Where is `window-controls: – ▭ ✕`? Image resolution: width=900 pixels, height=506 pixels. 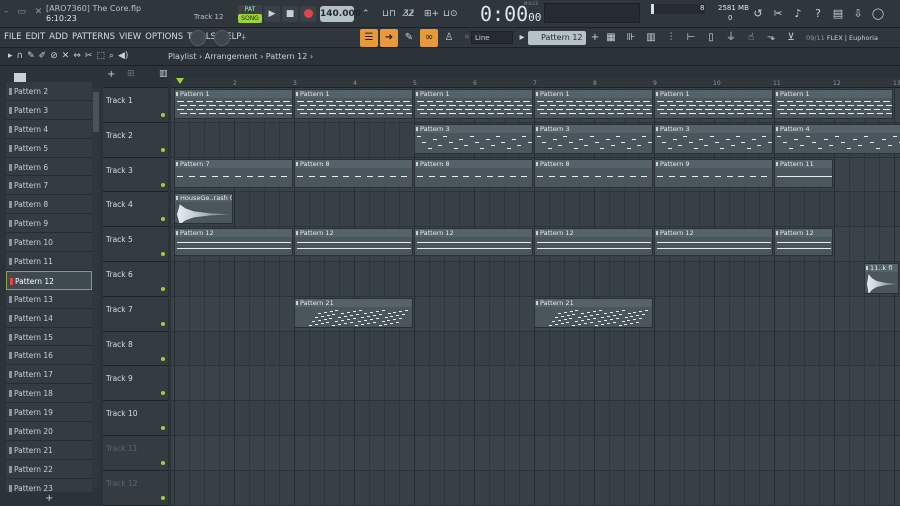
window-controls: – ▭ ✕ is located at coordinates (24, 12).